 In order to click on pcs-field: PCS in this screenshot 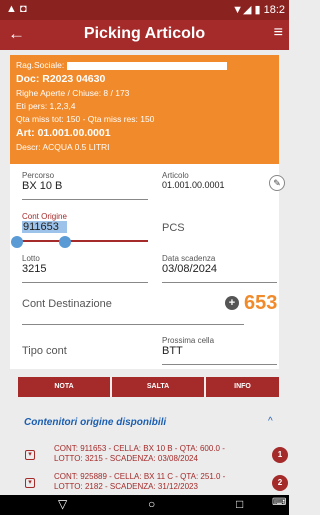, I will do `click(173, 228)`.